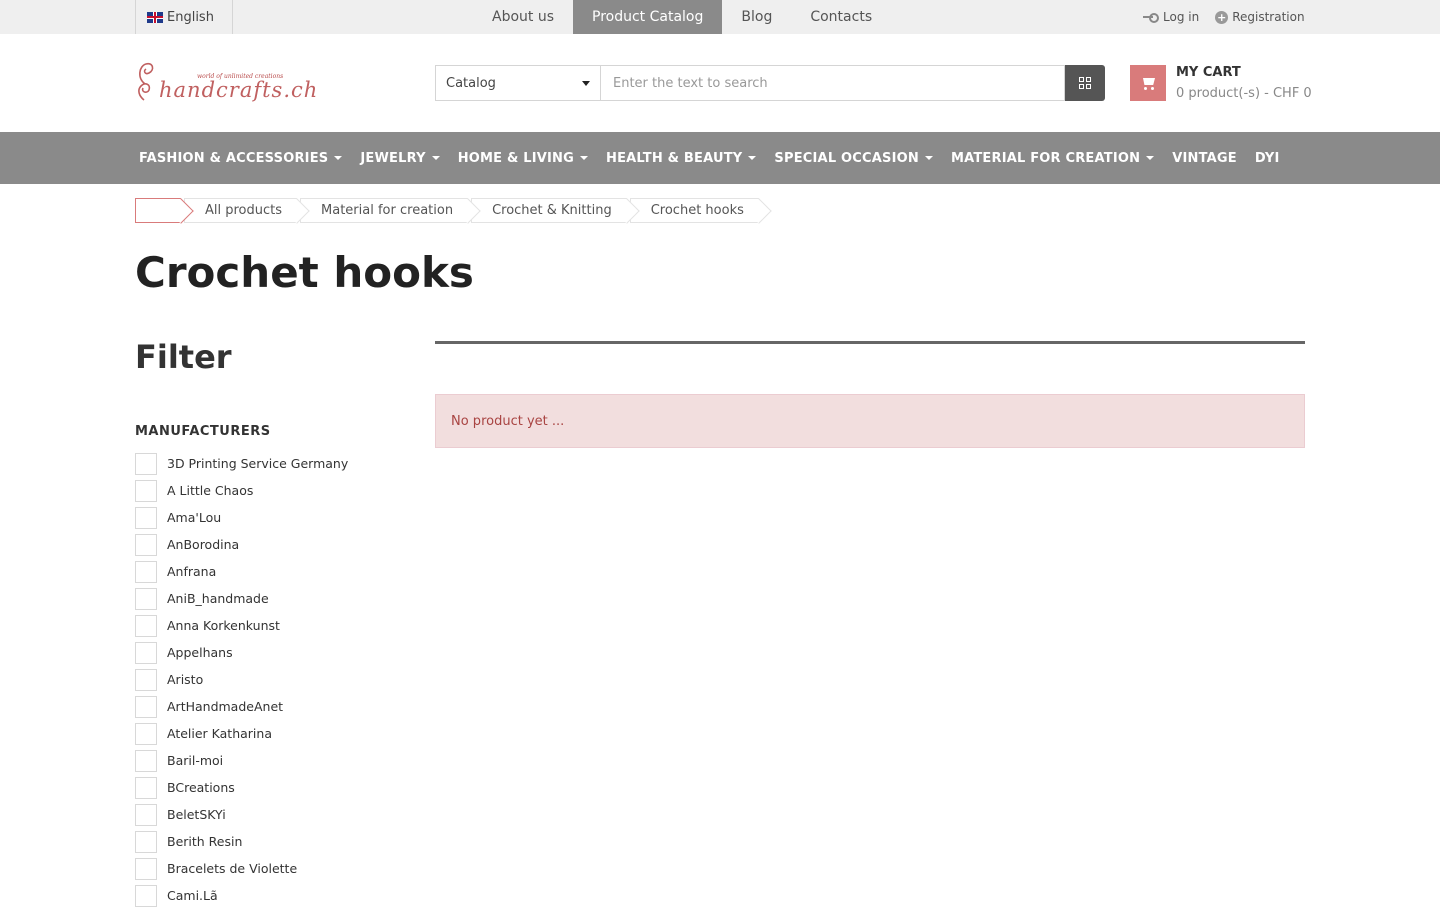 This screenshot has height=909, width=1440. What do you see at coordinates (516, 158) in the screenshot?
I see `mainnav-item-label: HOME & LIVING` at bounding box center [516, 158].